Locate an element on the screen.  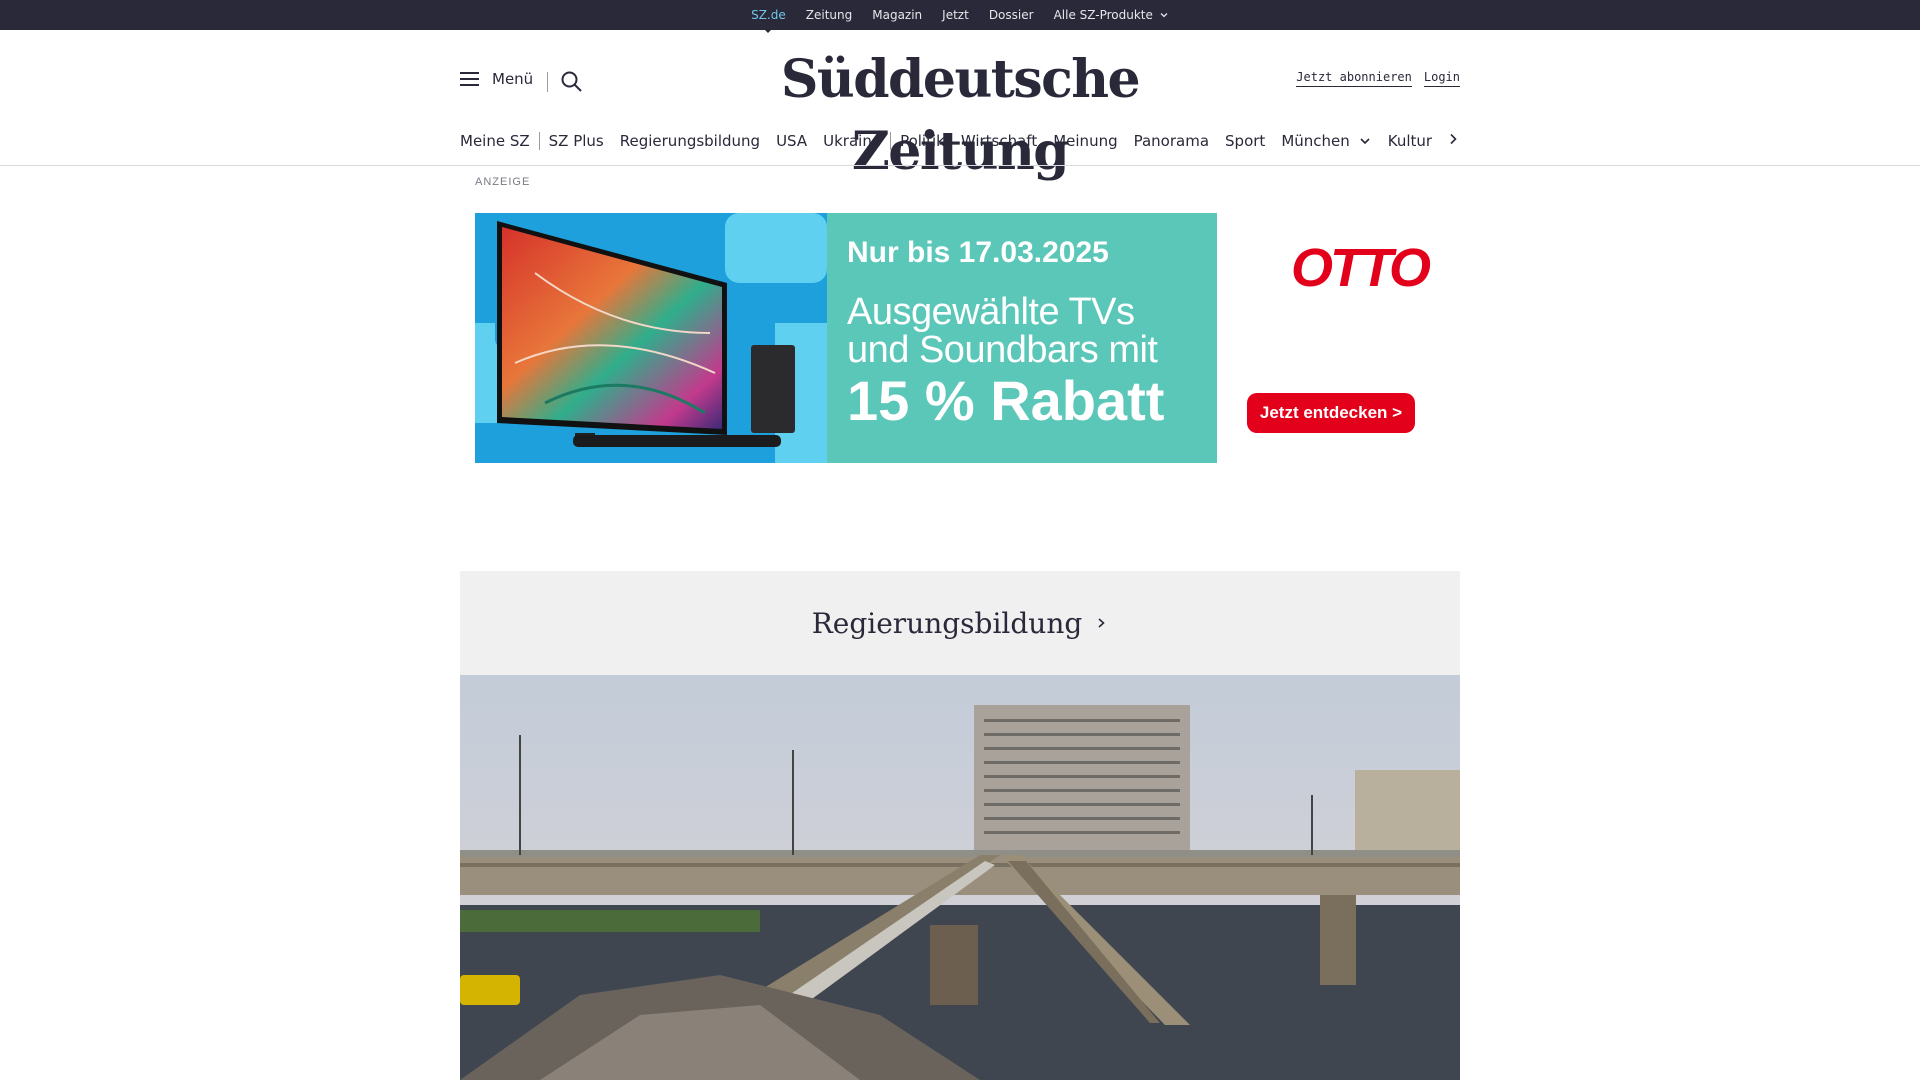
section-link: Regierungsbildung is located at coordinates (960, 623).